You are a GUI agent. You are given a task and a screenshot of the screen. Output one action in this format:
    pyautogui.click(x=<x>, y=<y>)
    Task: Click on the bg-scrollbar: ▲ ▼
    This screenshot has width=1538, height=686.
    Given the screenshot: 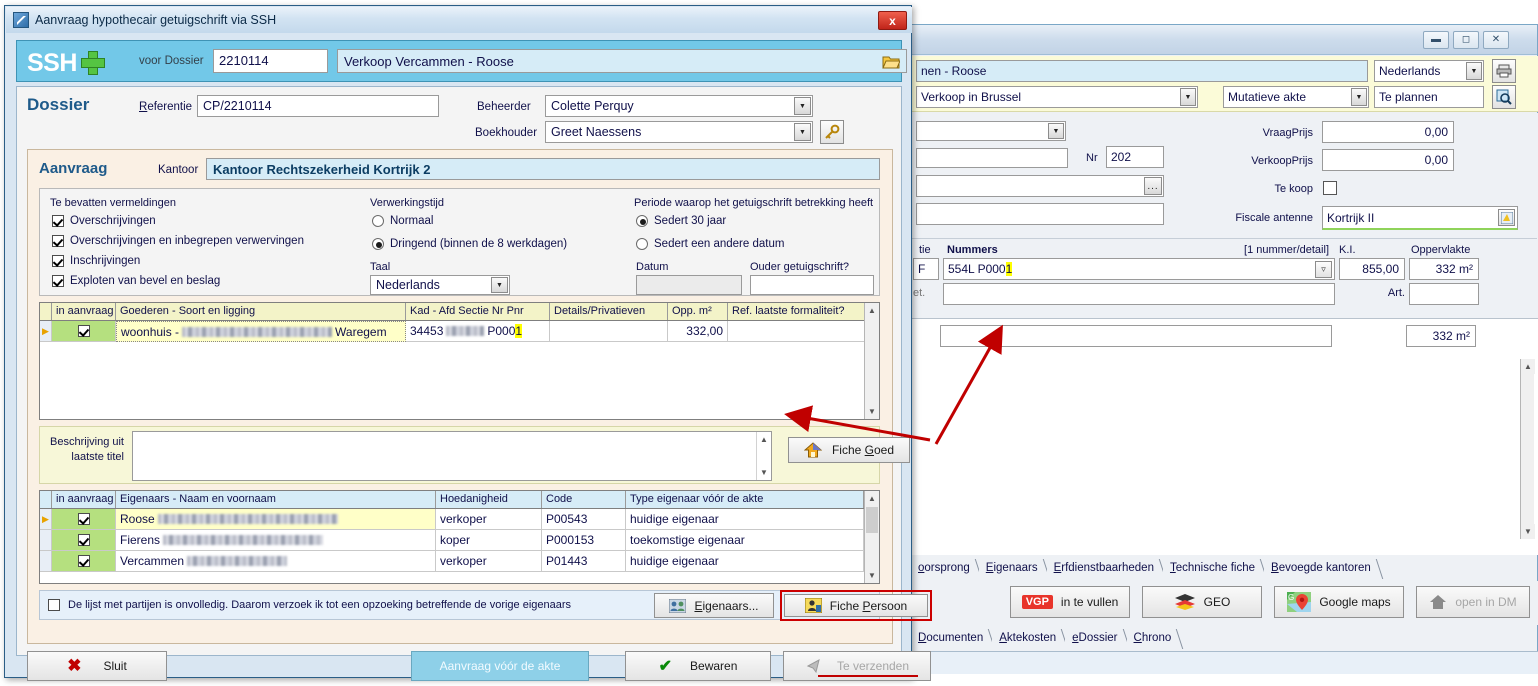 What is the action you would take?
    pyautogui.click(x=1527, y=449)
    